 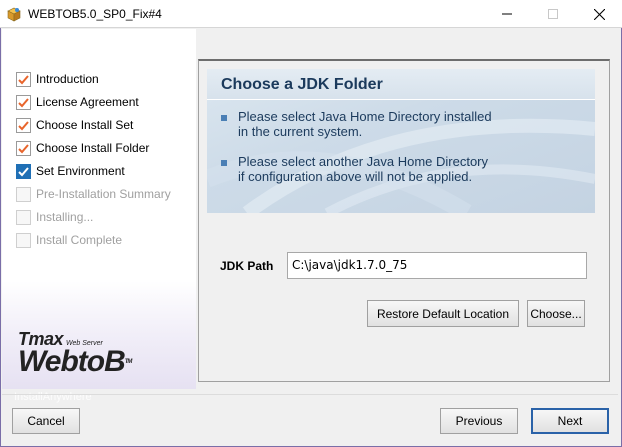 What do you see at coordinates (302, 84) in the screenshot?
I see `banner-title: Choose a JDK Folder` at bounding box center [302, 84].